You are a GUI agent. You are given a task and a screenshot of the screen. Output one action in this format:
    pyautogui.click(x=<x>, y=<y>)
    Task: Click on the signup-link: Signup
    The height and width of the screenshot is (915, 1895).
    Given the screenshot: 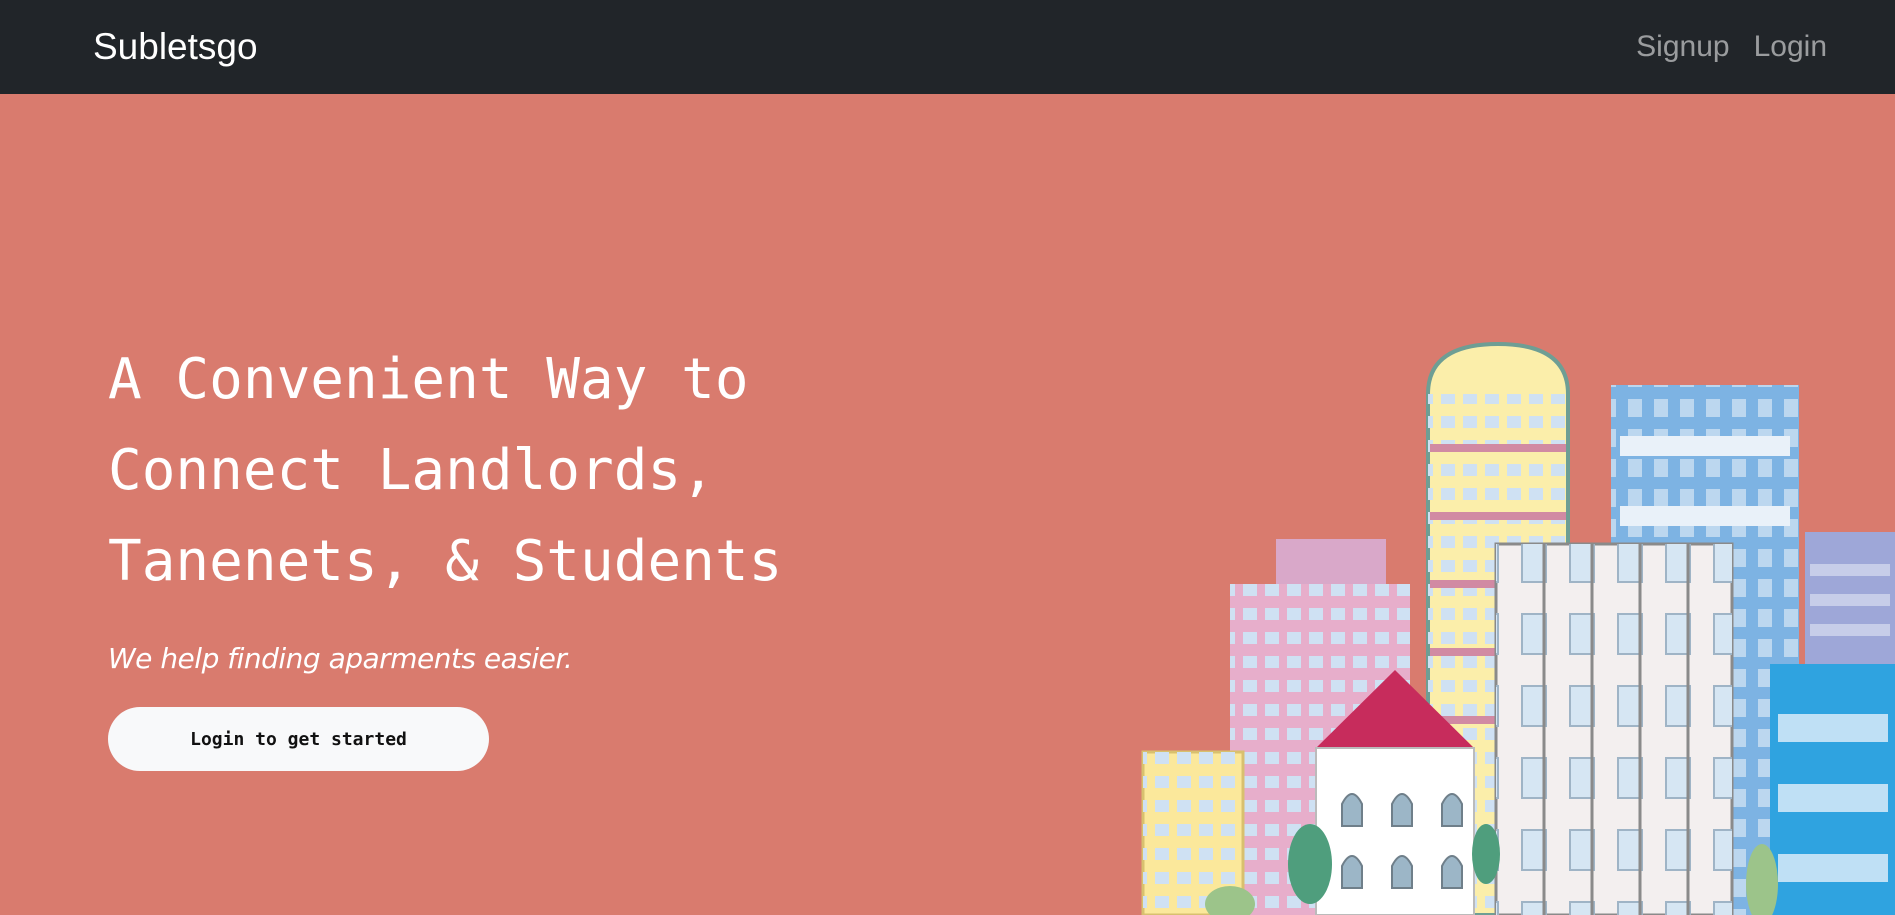 What is the action you would take?
    pyautogui.click(x=1682, y=47)
    